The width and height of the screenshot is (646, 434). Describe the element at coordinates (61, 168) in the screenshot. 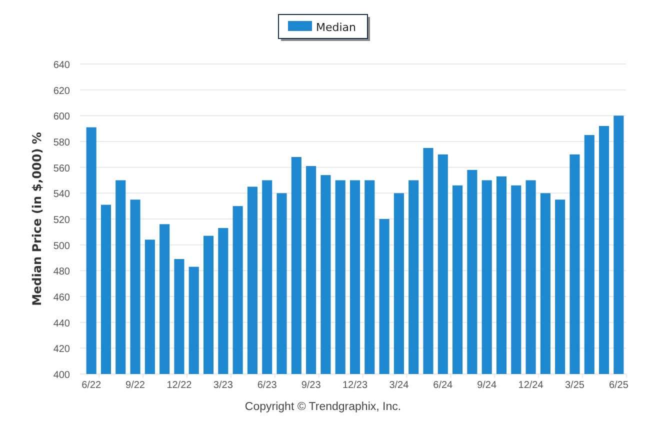

I see `y-tick-label: 560` at that location.